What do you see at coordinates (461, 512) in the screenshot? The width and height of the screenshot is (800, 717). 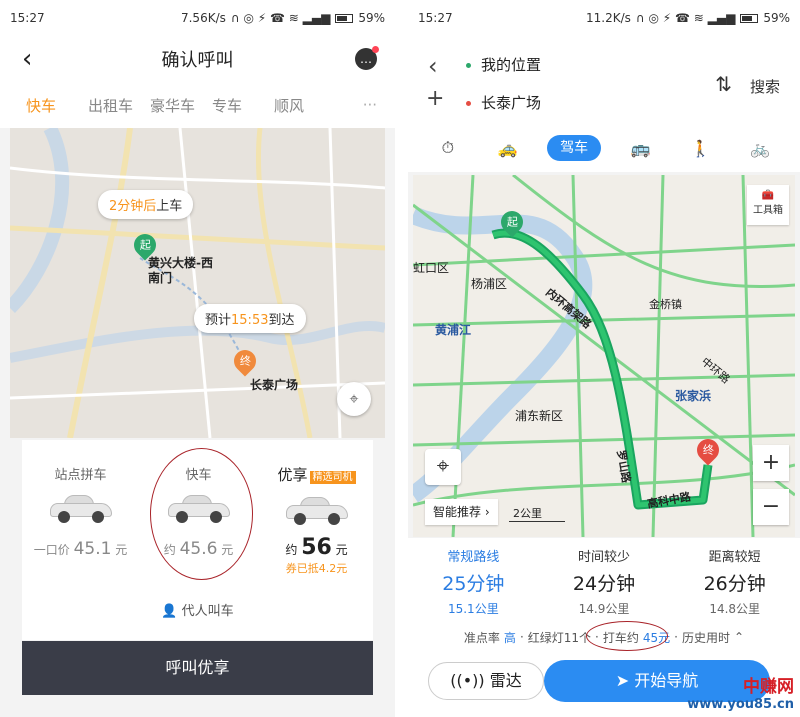 I see `smart-recommend-button: 智能推荐 ›` at bounding box center [461, 512].